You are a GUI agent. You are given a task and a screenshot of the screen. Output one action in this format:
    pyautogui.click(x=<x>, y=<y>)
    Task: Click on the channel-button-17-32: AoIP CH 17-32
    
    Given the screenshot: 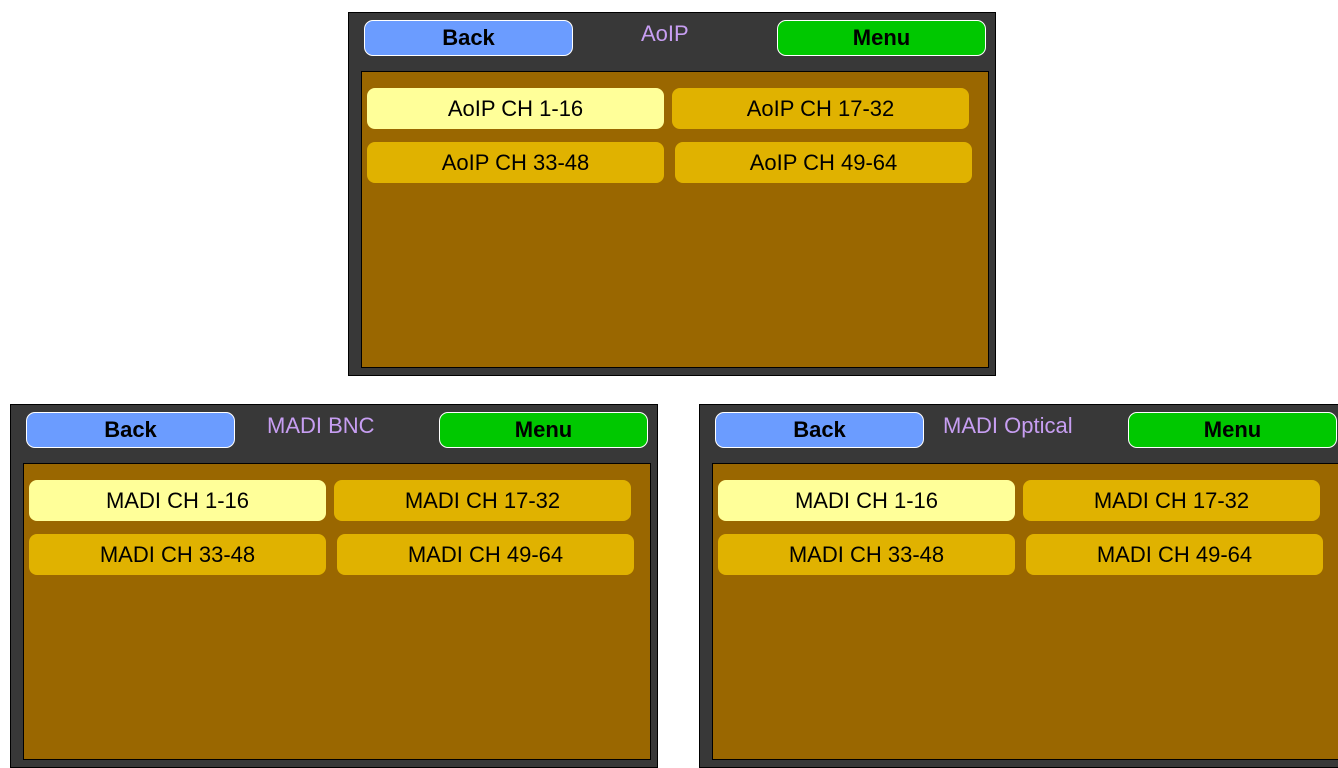 What is the action you would take?
    pyautogui.click(x=820, y=108)
    